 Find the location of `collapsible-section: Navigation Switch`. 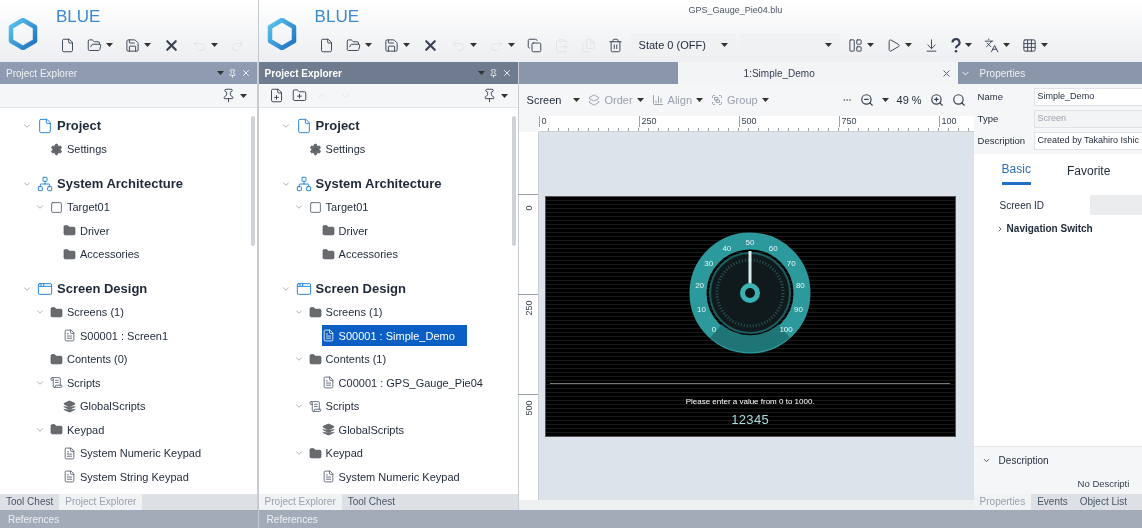

collapsible-section: Navigation Switch is located at coordinates (1057, 225).